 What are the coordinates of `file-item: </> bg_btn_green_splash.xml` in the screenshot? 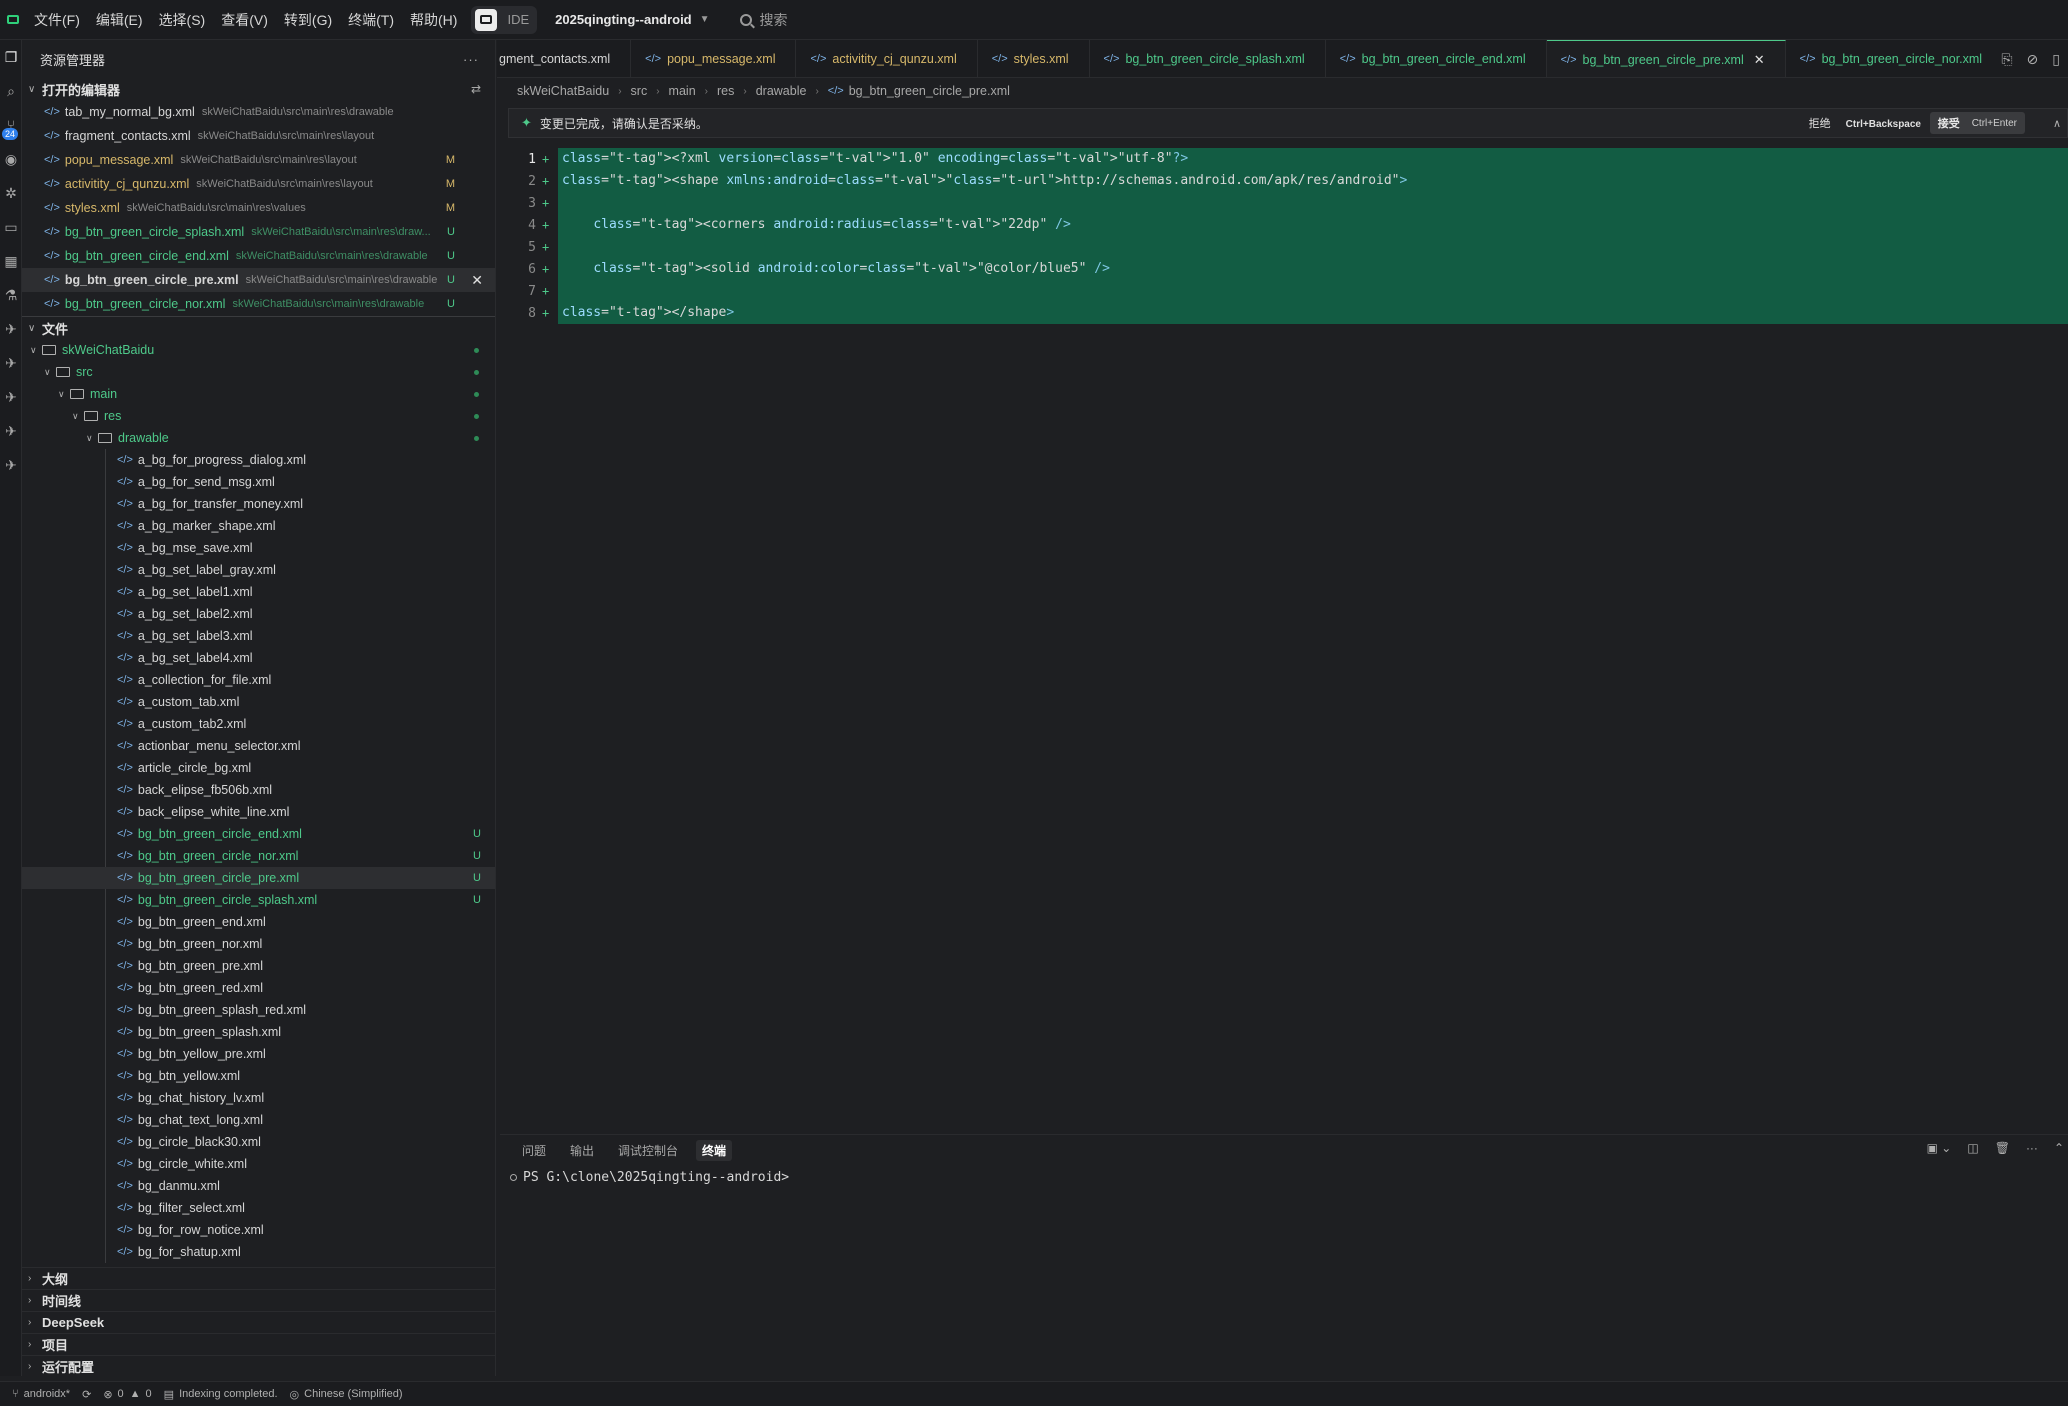 It's located at (258, 1032).